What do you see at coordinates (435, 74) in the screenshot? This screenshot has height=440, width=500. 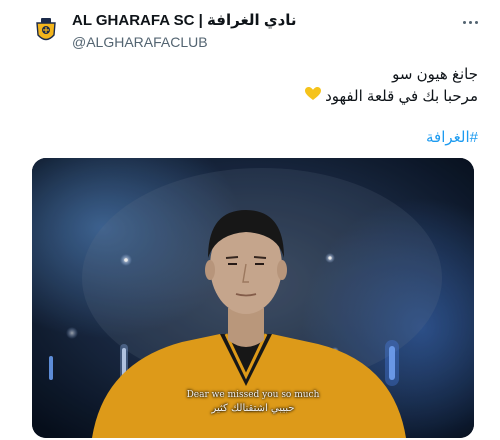 I see `tweet-line-player-name: جانغ هيون سو` at bounding box center [435, 74].